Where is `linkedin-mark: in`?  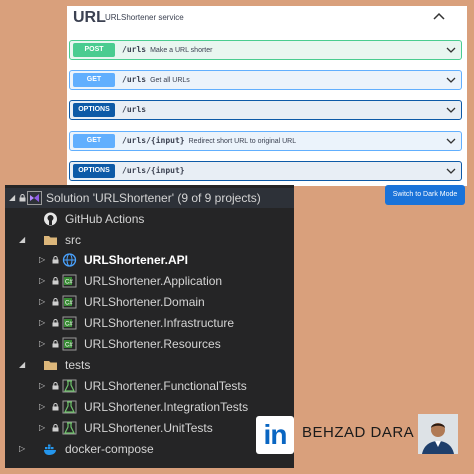
linkedin-mark: in is located at coordinates (275, 434).